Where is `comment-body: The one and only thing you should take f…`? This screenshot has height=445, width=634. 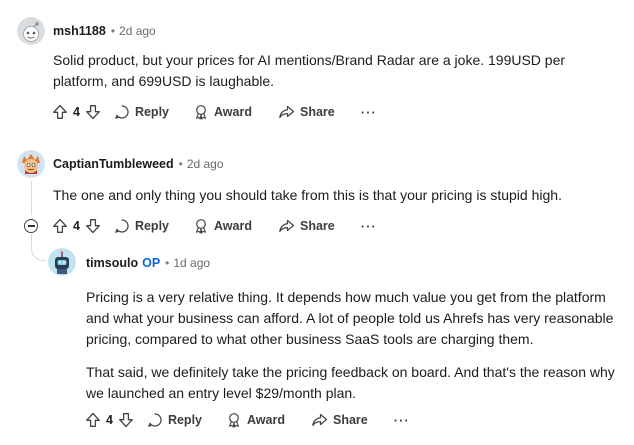
comment-body: The one and only thing you should take f… is located at coordinates (338, 195).